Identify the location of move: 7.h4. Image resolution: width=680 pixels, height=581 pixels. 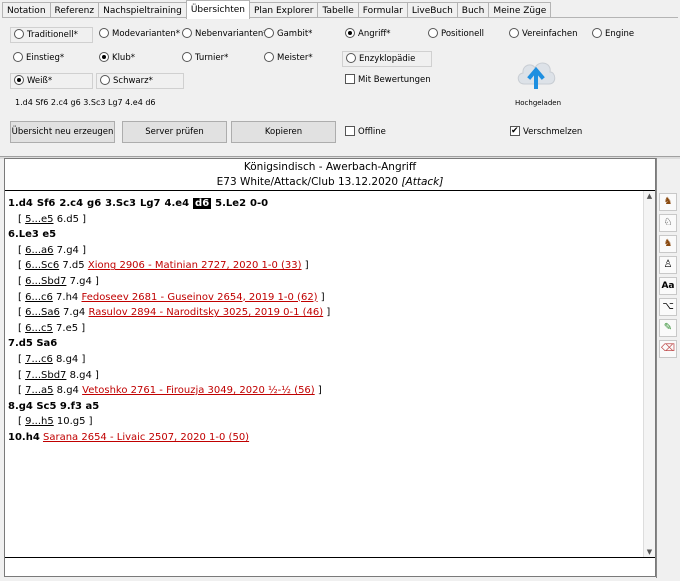
(67, 297).